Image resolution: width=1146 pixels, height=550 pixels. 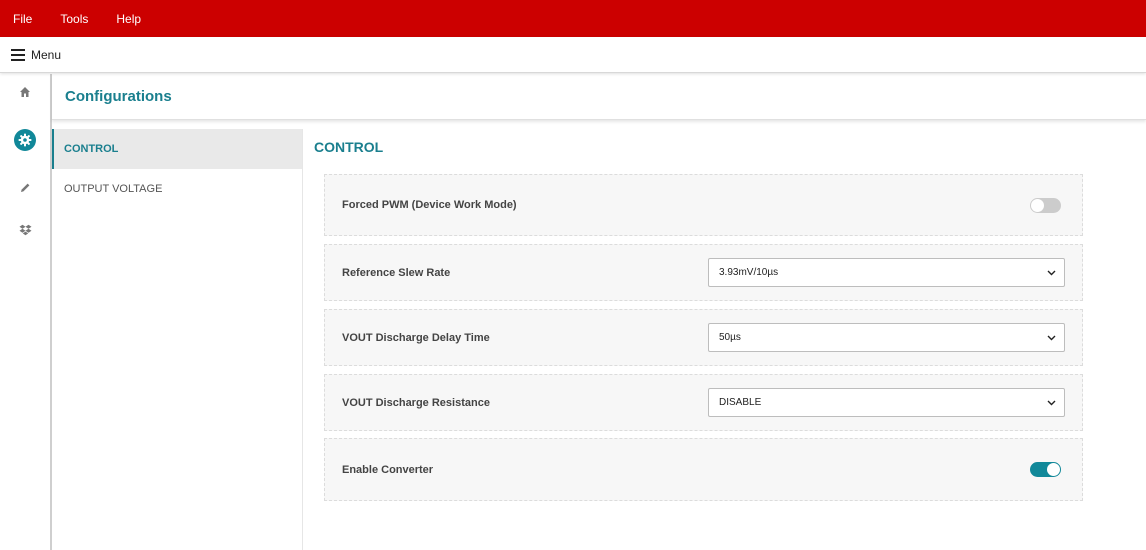 What do you see at coordinates (416, 402) in the screenshot?
I see `setting-label: VOUT Discharge Resistance` at bounding box center [416, 402].